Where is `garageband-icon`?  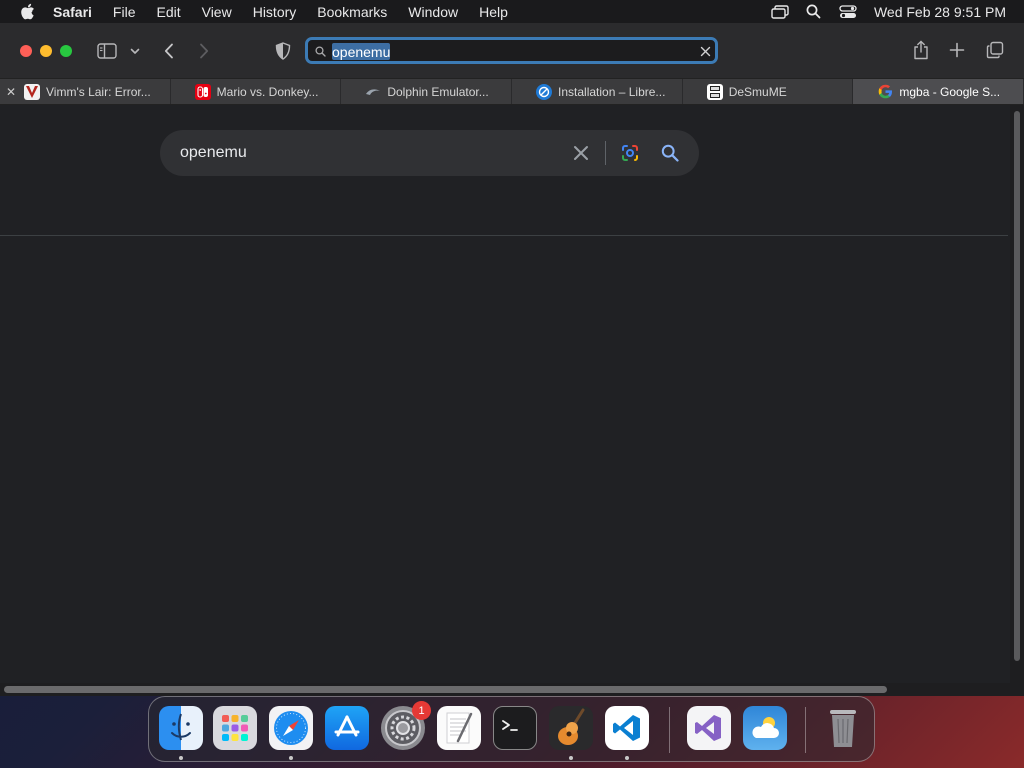 garageband-icon is located at coordinates (571, 728).